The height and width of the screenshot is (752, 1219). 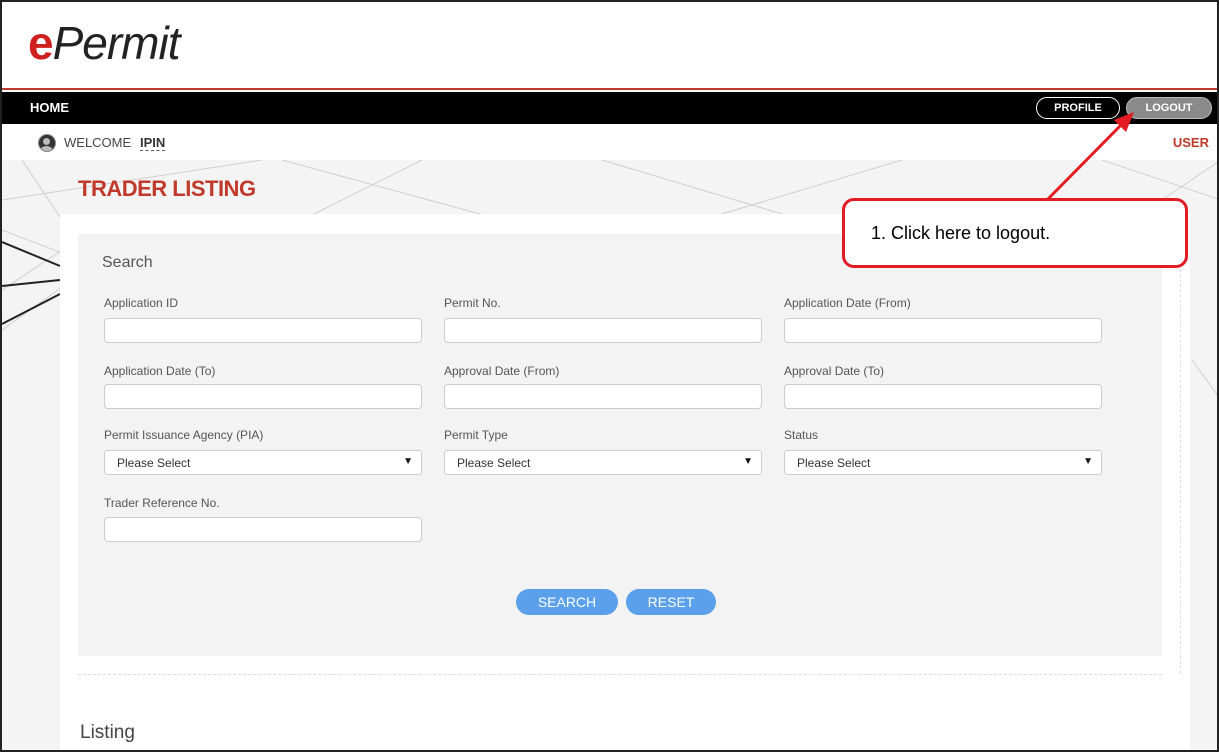 I want to click on logo-e: e, so click(x=41, y=43).